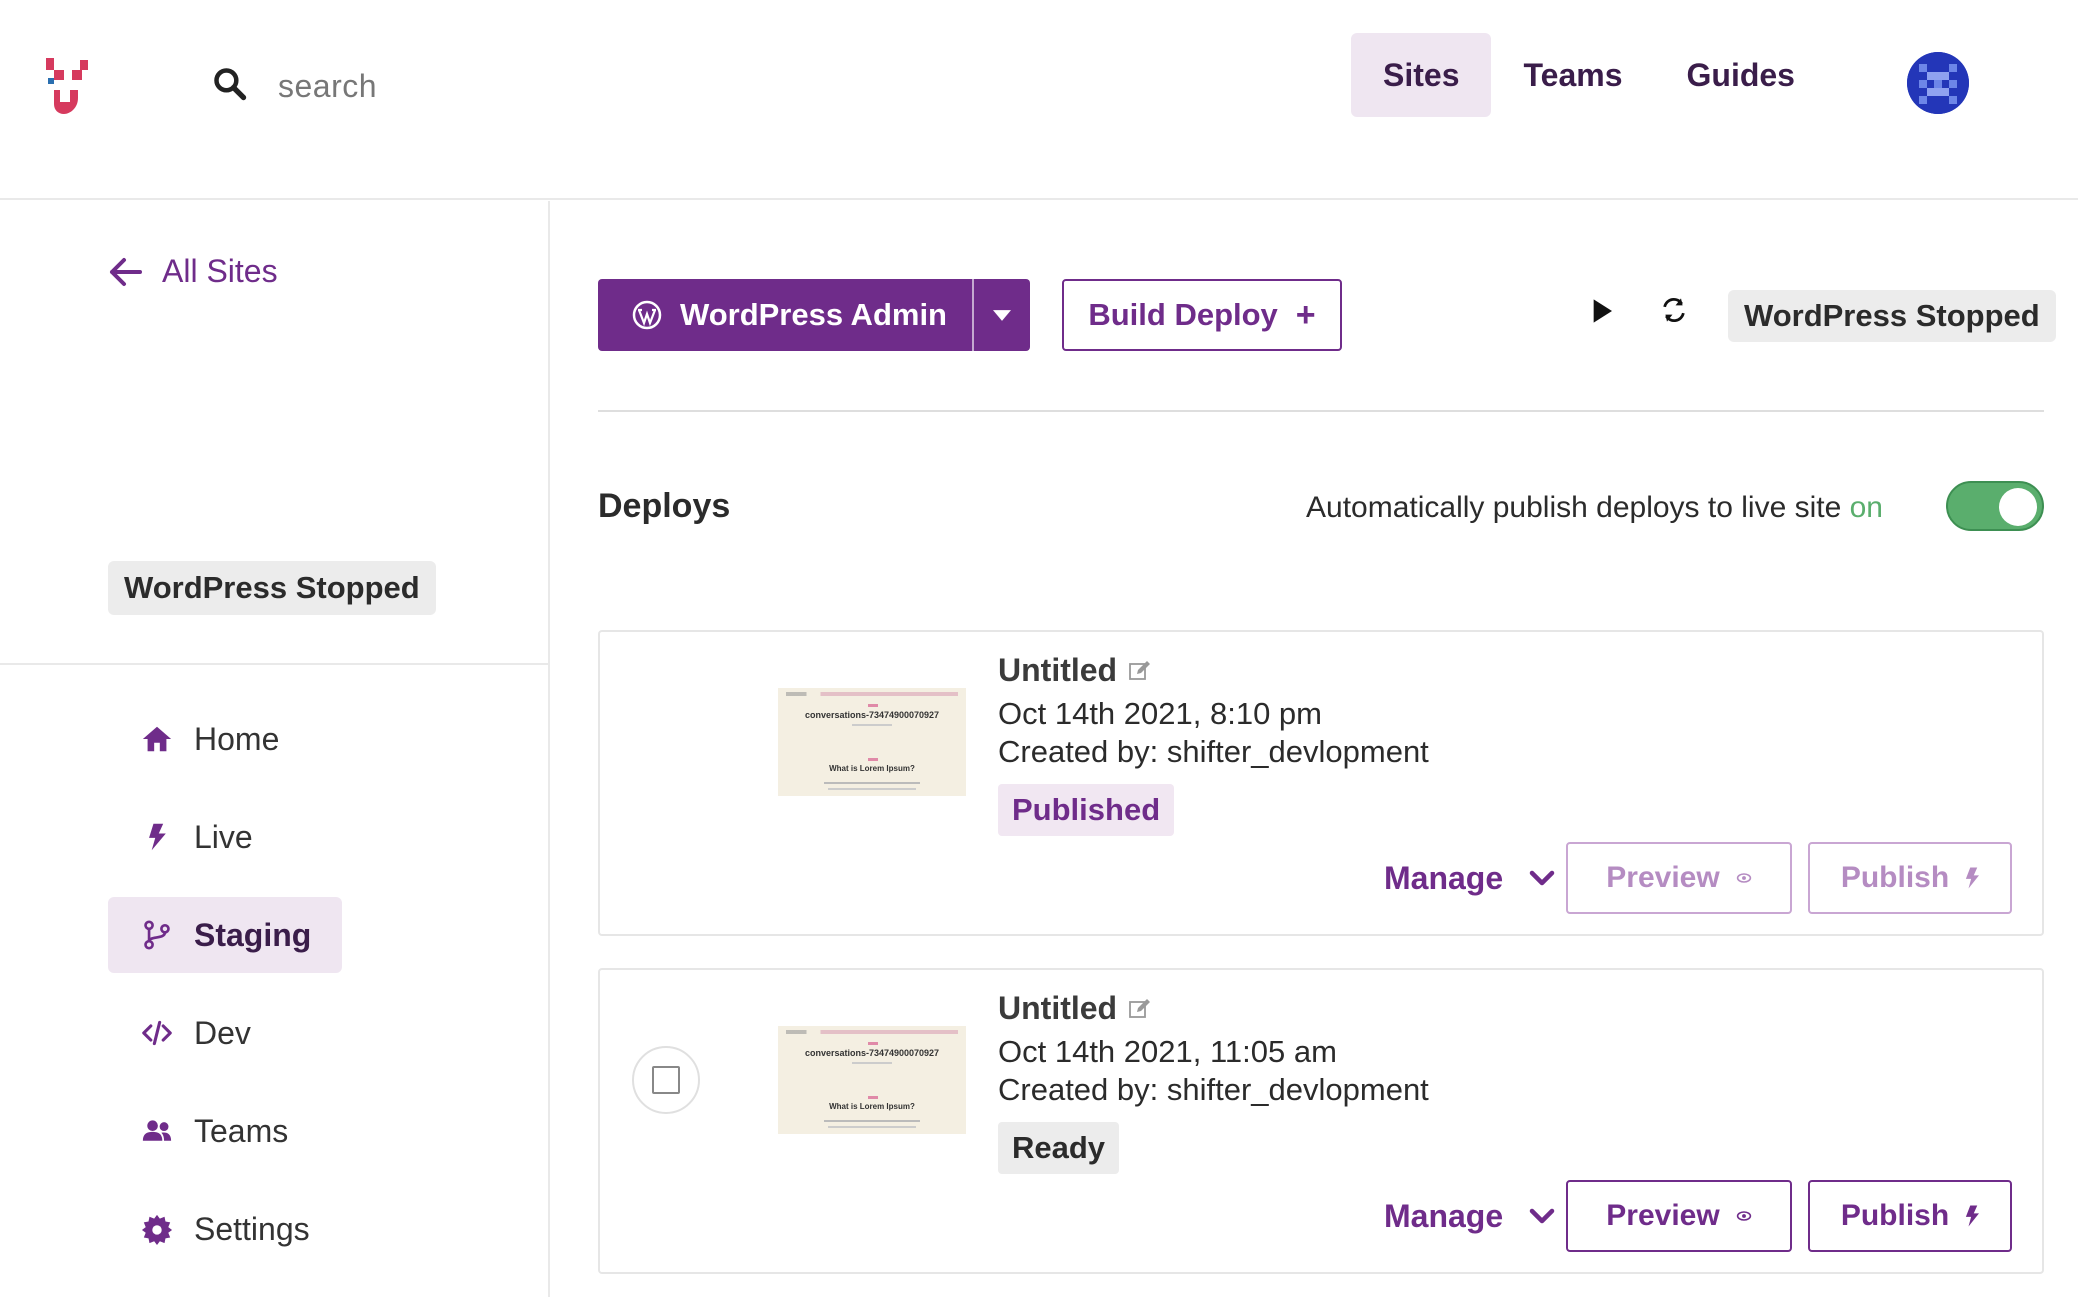  Describe the element at coordinates (272, 588) in the screenshot. I see `site-status-badge: WordPress Stopped` at that location.